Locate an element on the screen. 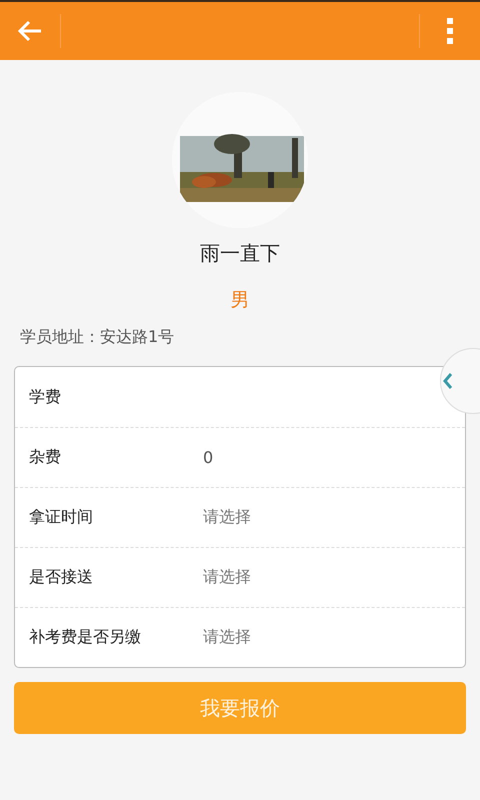 The image size is (480, 800). user-name: 雨一直下 is located at coordinates (240, 253).